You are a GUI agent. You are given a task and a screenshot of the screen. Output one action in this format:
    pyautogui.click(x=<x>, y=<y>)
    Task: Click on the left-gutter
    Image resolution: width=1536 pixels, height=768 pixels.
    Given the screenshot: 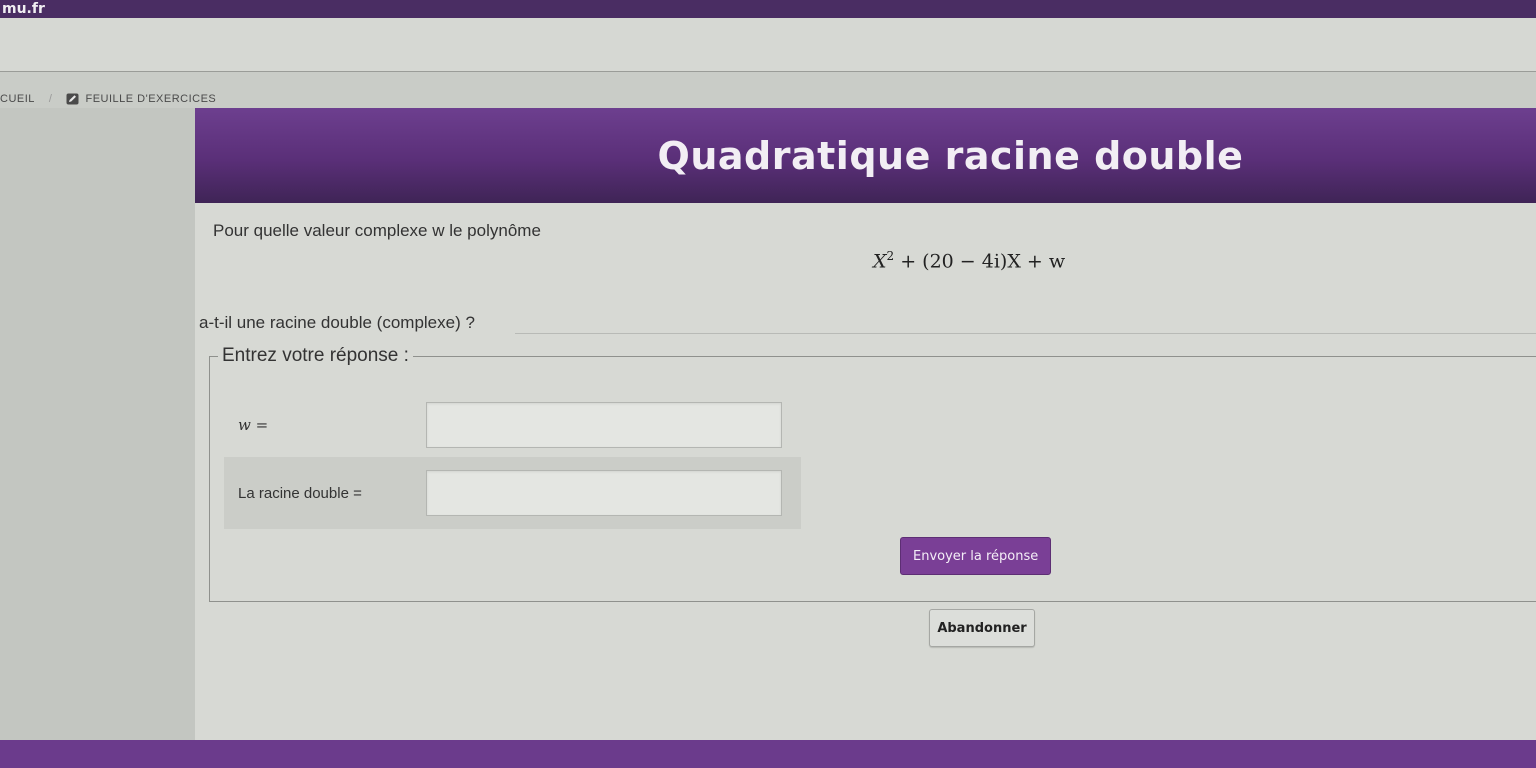 What is the action you would take?
    pyautogui.click(x=97, y=438)
    